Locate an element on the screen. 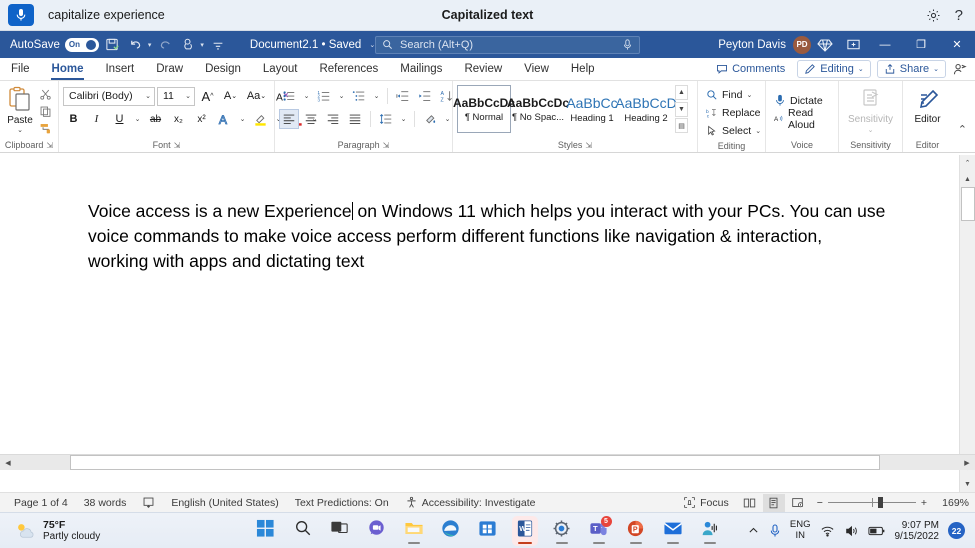  scroll-left-button: ◀ is located at coordinates (8, 462).